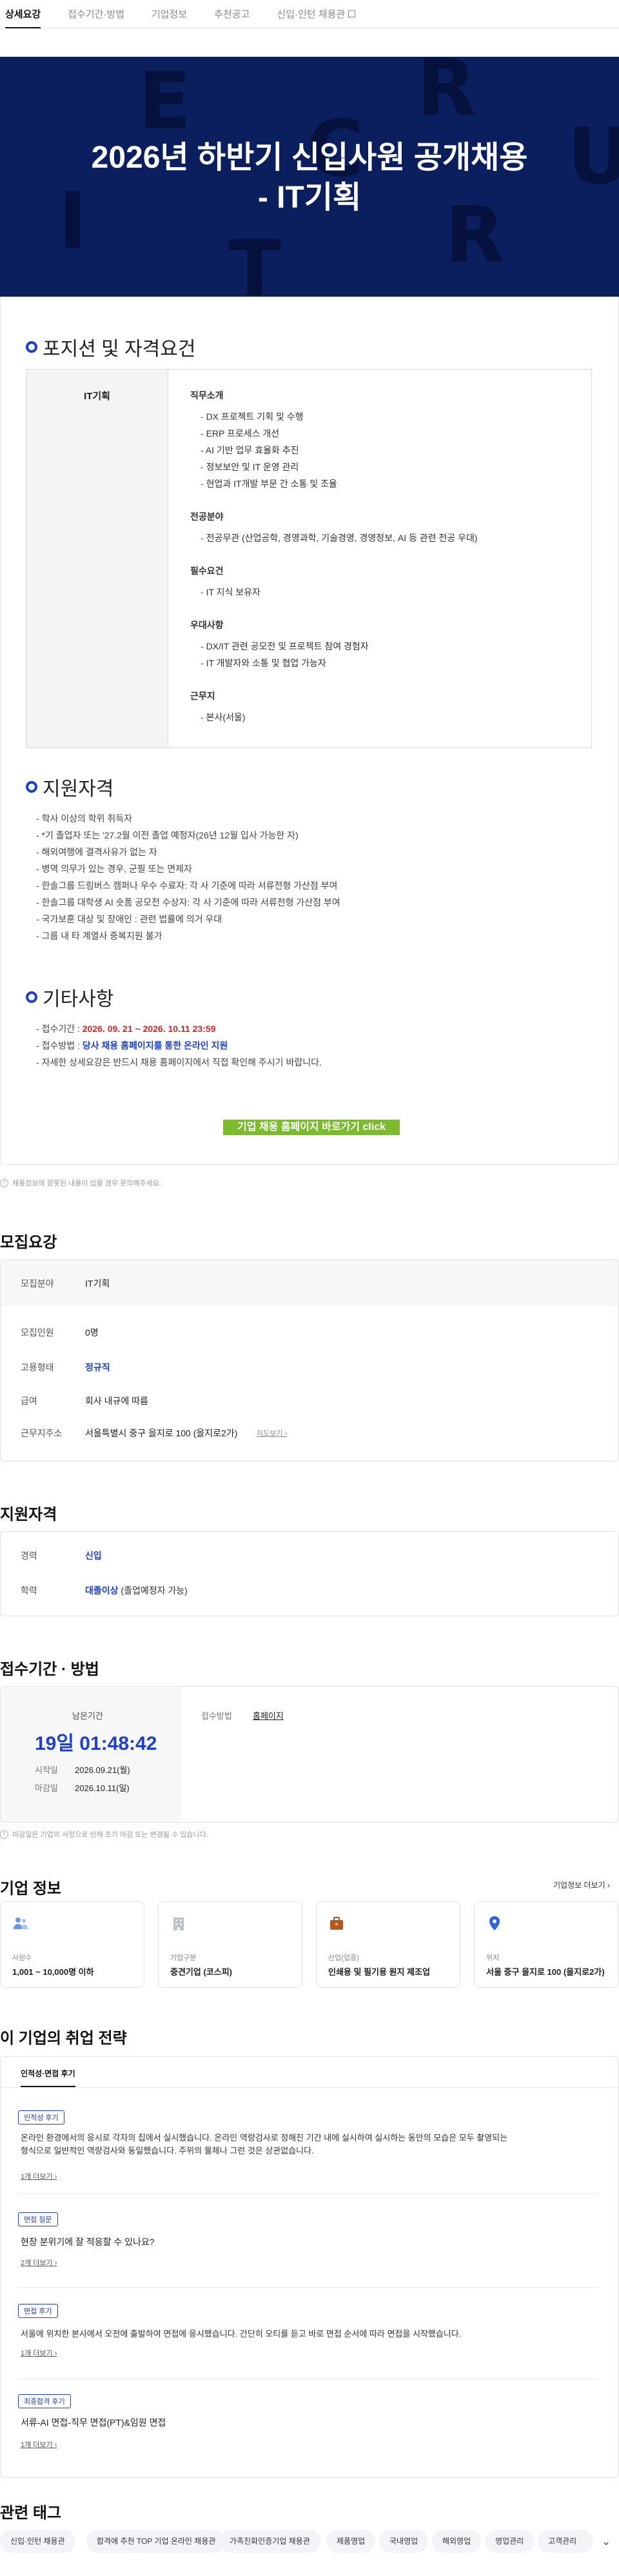 The image size is (619, 2576). Describe the element at coordinates (188, 919) in the screenshot. I see `list-item: 국가보훈 대상 및 장애인 : 관련 법률에 의거 우대` at that location.